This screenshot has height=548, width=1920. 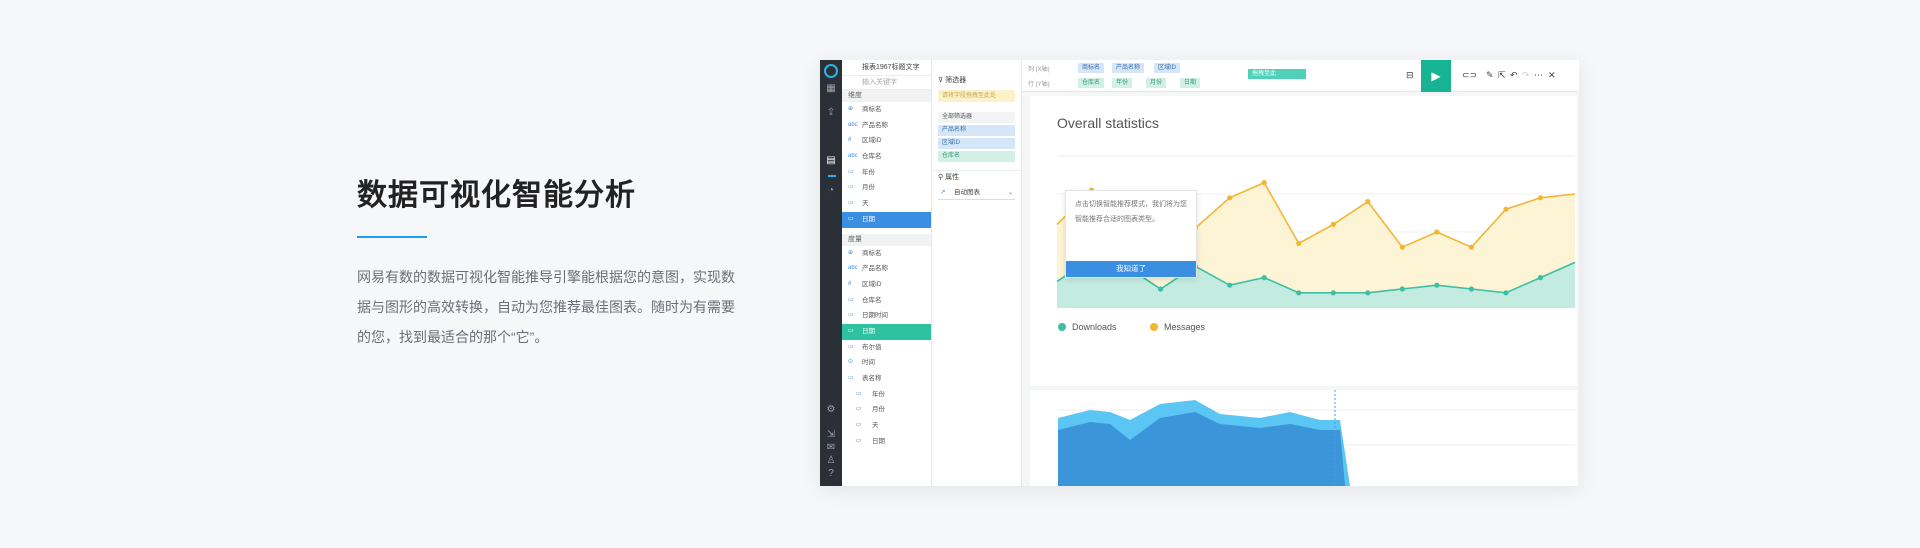 I want to click on share-icon: ⇱, so click(x=1502, y=75).